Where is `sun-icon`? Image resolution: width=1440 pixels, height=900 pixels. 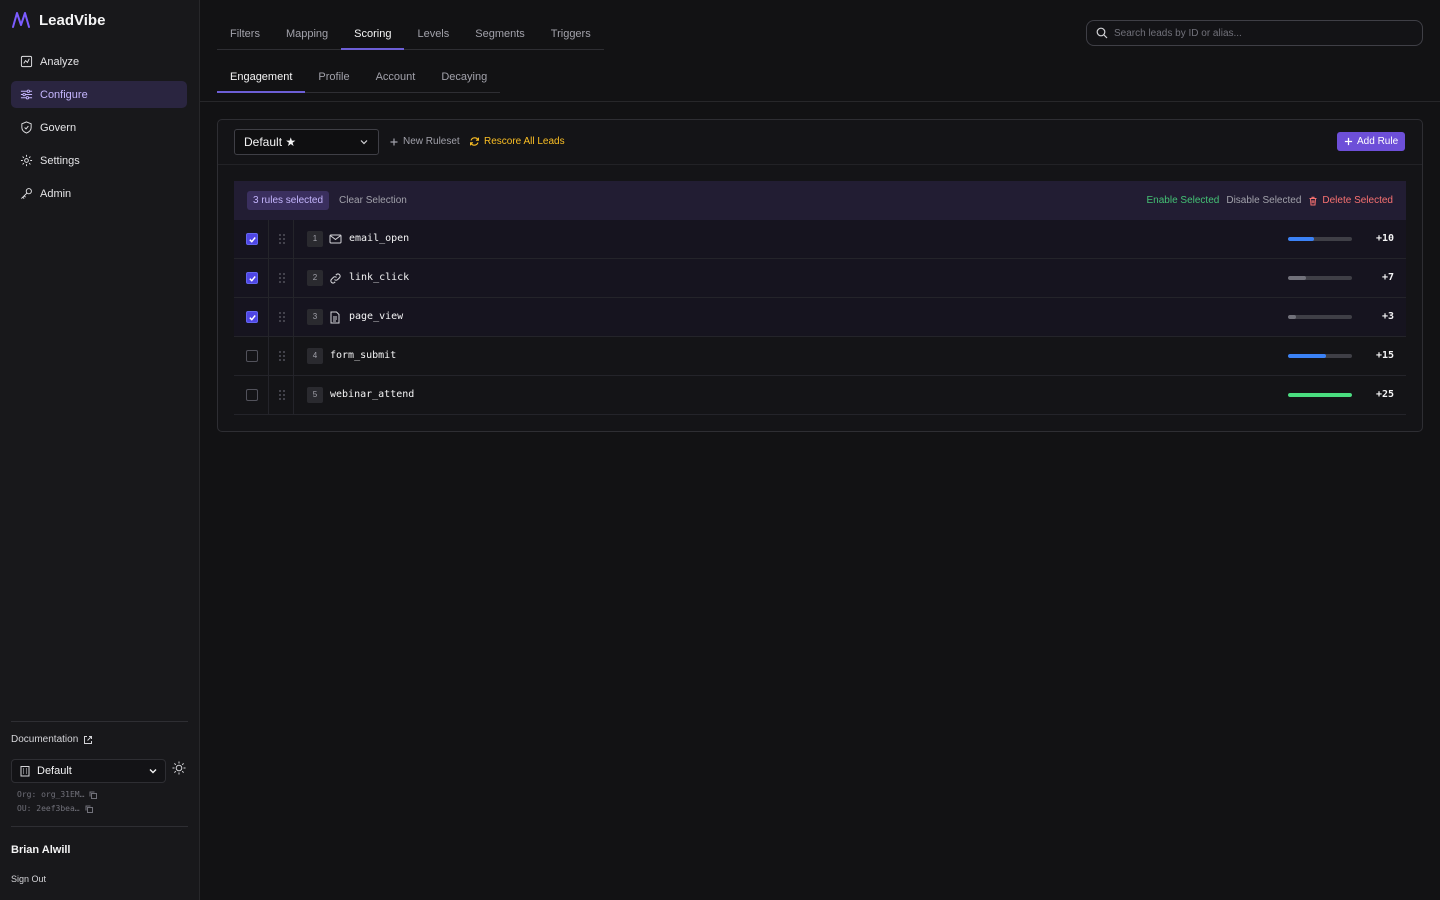
sun-icon is located at coordinates (179, 768).